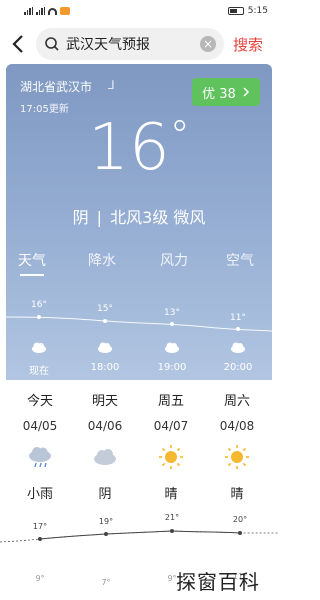  What do you see at coordinates (19, 44) in the screenshot?
I see `back-arrow-icon` at bounding box center [19, 44].